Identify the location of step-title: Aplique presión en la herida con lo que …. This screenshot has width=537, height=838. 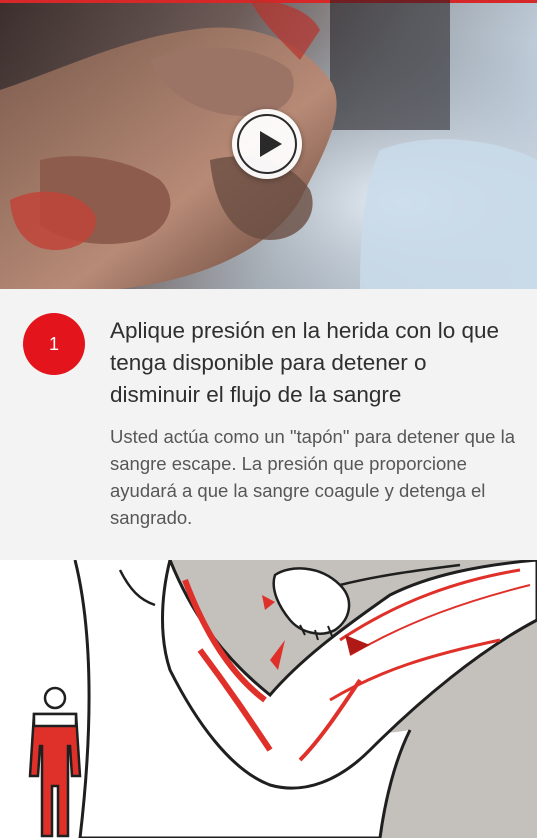
(305, 362).